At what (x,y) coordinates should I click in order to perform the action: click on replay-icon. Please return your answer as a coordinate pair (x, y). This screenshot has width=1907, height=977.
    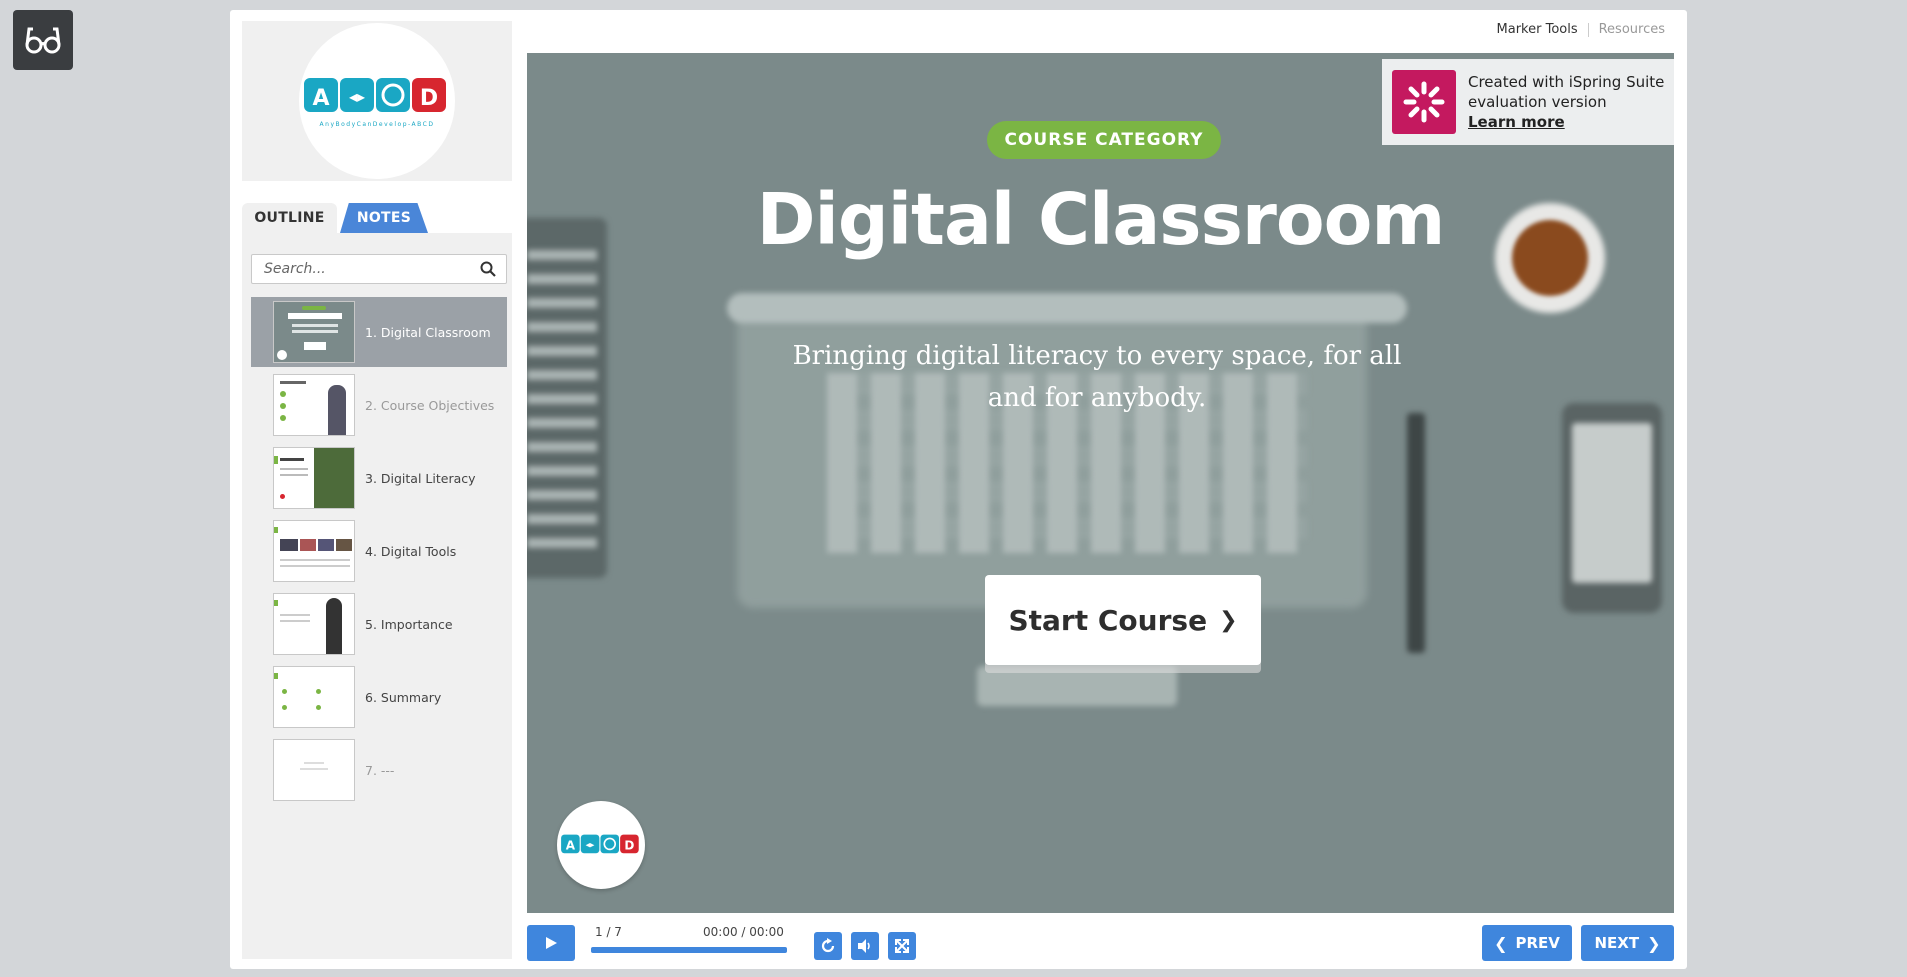
    Looking at the image, I should click on (828, 945).